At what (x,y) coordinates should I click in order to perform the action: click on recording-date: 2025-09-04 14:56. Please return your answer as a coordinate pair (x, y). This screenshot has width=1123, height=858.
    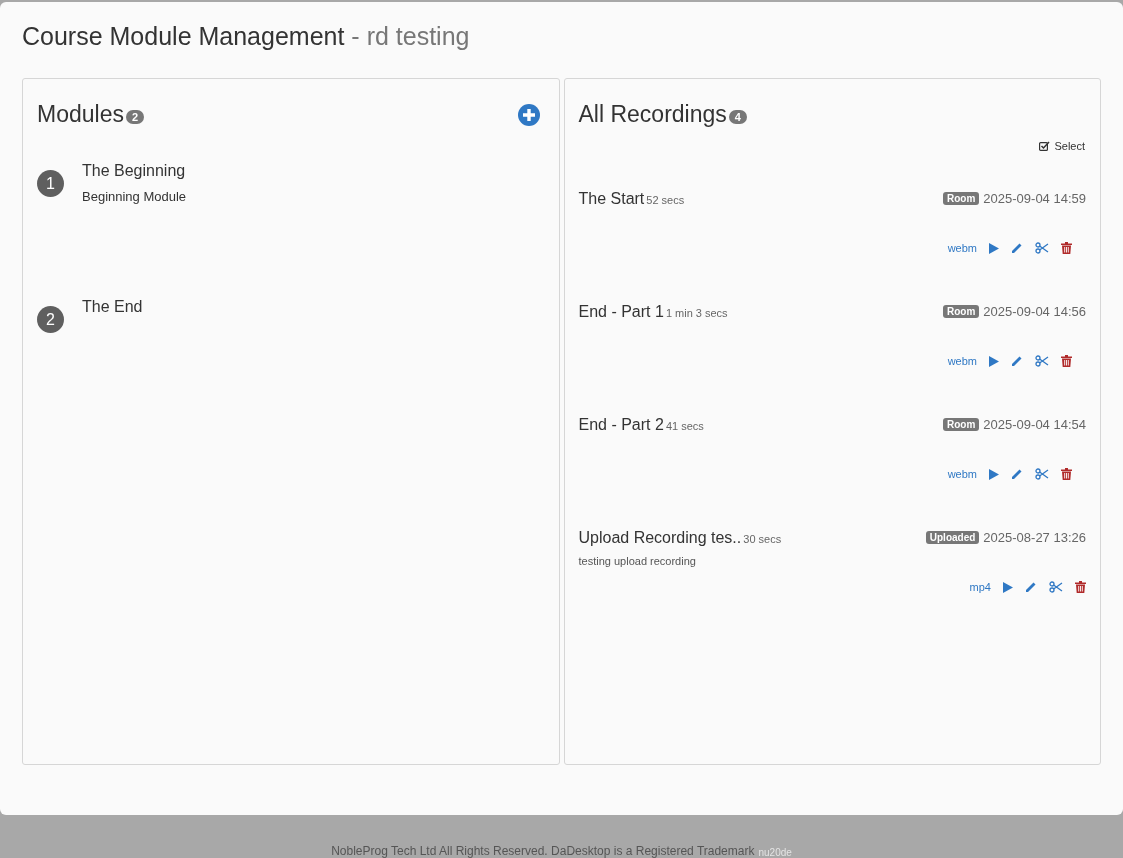
    Looking at the image, I should click on (1034, 311).